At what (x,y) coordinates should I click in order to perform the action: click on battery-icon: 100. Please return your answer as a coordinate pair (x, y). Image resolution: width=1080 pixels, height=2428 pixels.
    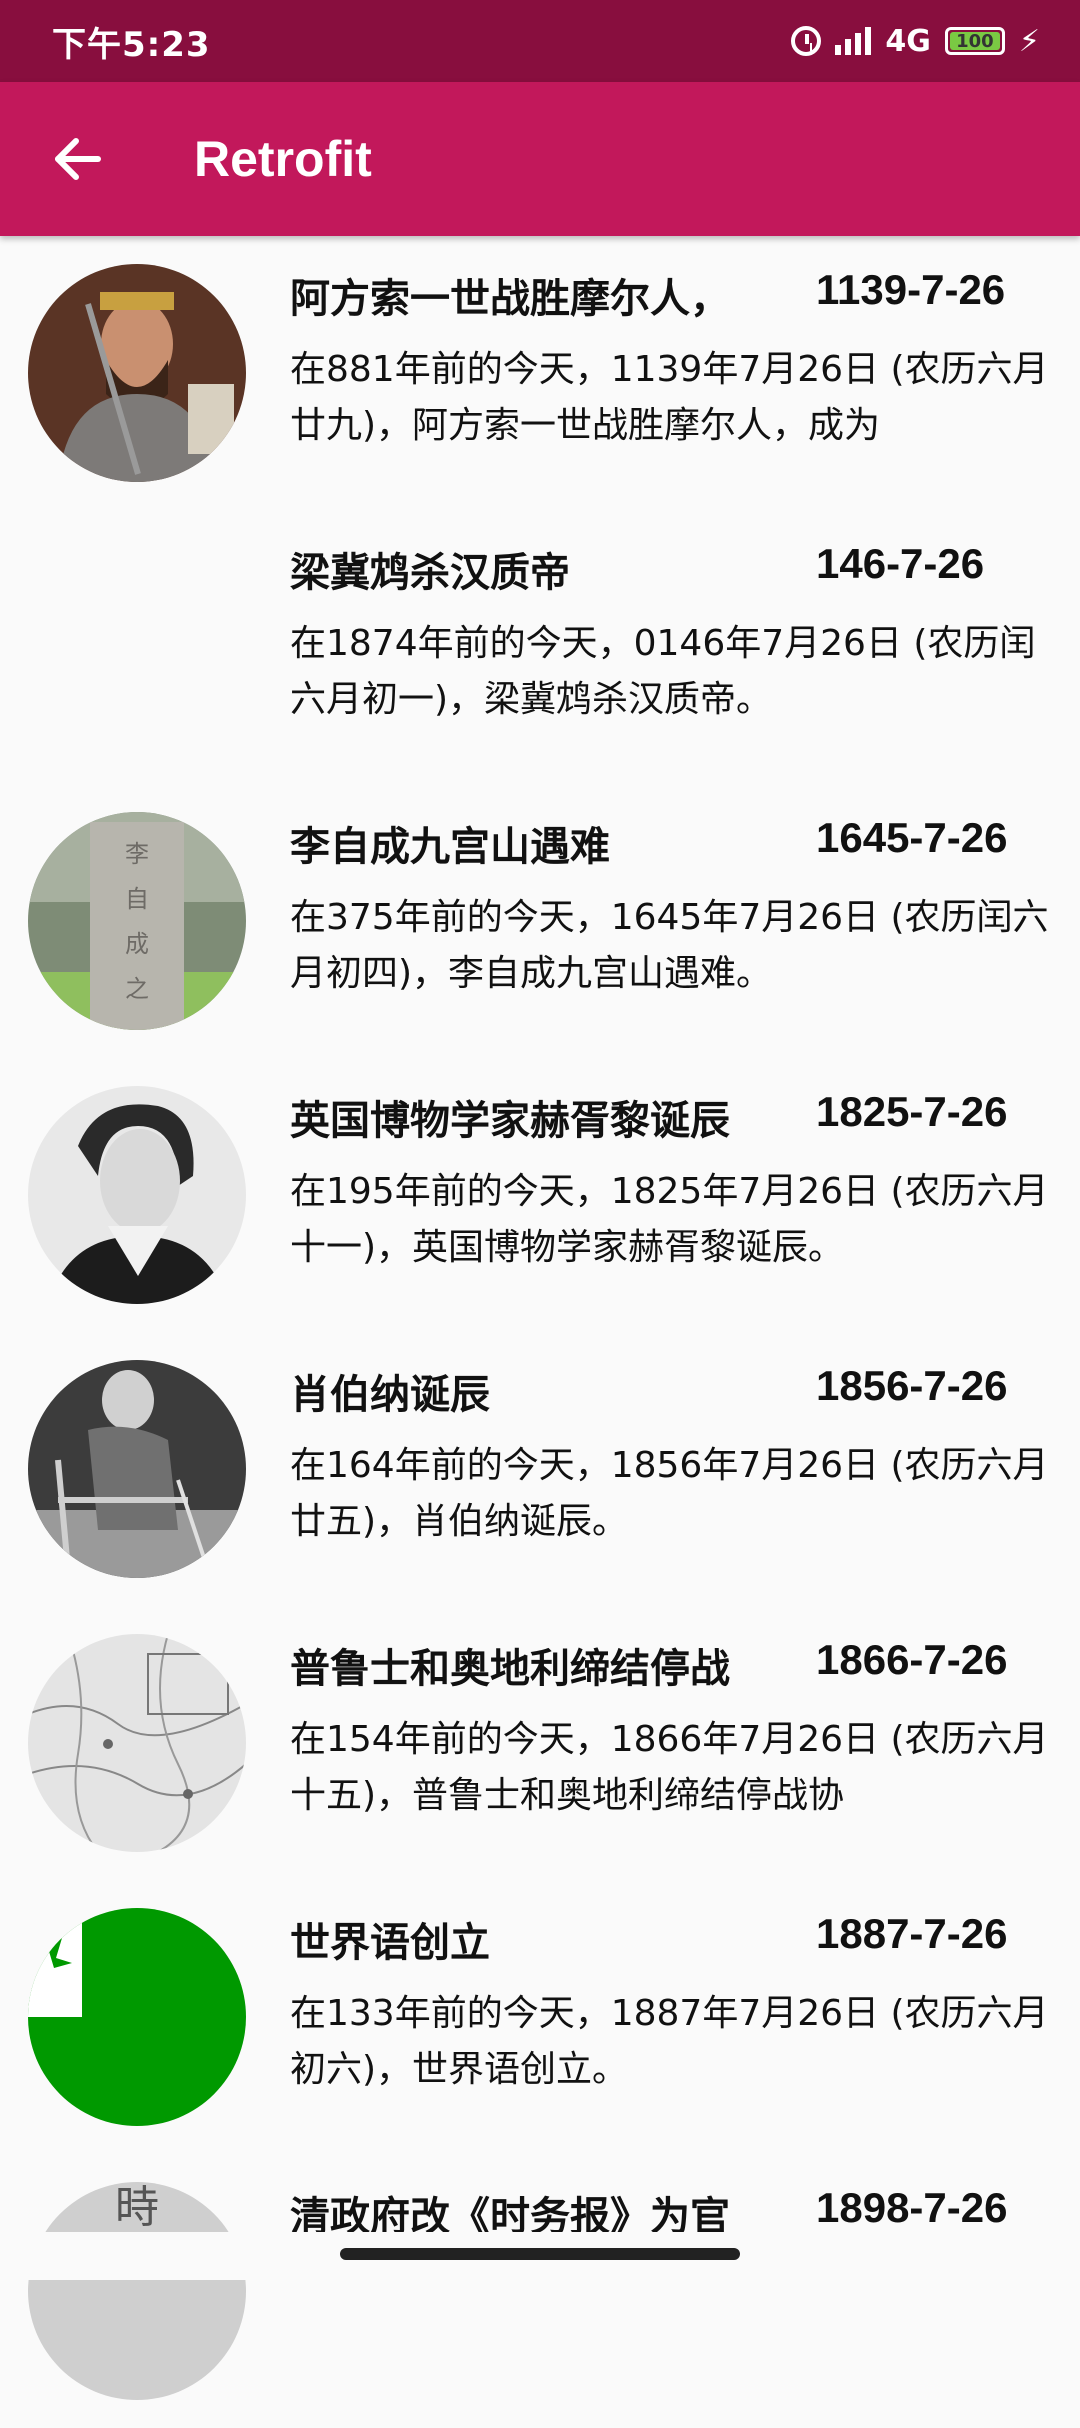
    Looking at the image, I should click on (974, 41).